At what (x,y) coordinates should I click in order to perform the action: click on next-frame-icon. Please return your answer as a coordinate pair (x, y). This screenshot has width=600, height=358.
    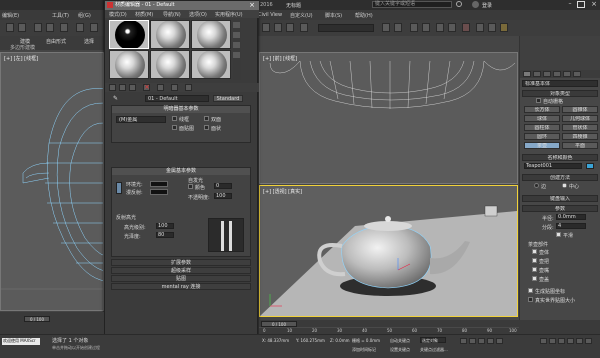
    Looking at the image, I should click on (490, 341).